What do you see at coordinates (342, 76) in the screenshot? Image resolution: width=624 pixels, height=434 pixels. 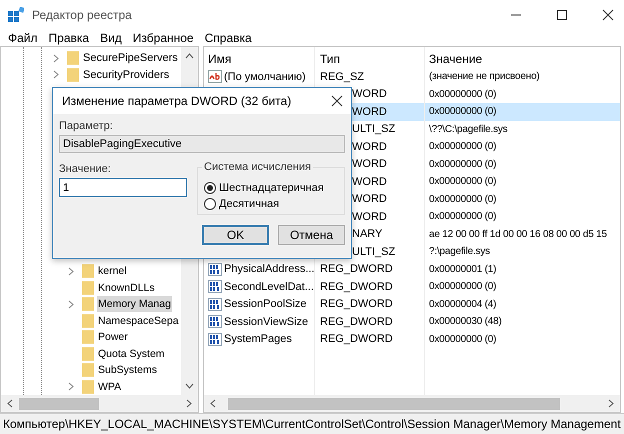 I see `value-type: REG_SZ` at bounding box center [342, 76].